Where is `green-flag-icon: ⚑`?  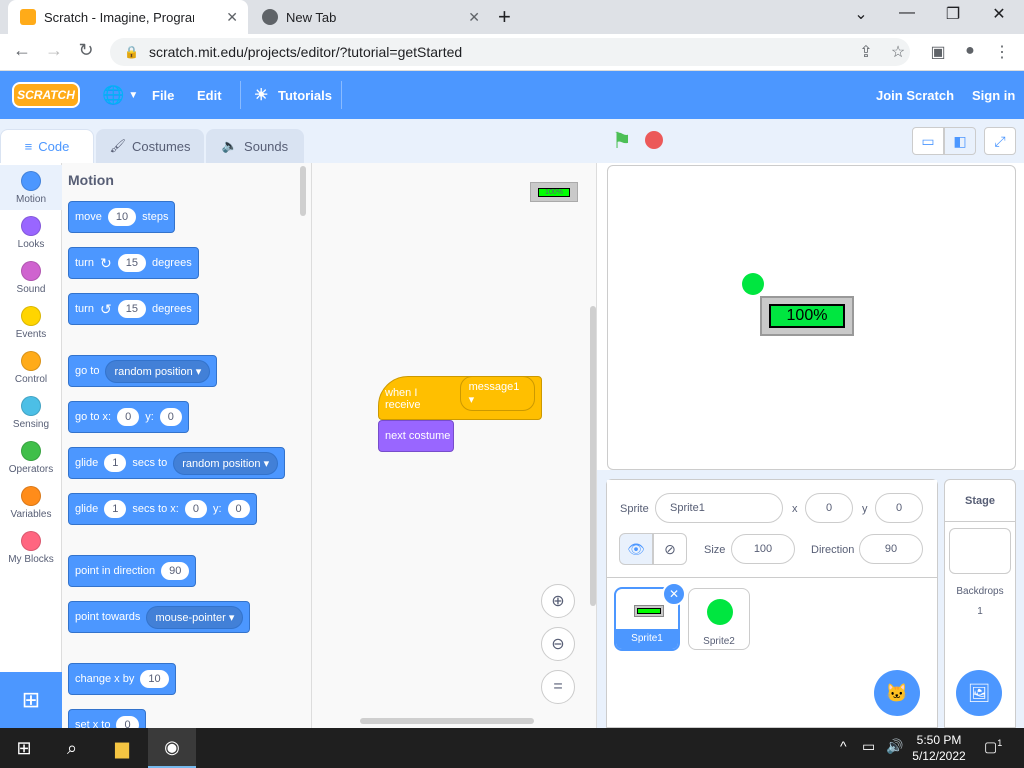
green-flag-icon: ⚑ is located at coordinates (622, 141).